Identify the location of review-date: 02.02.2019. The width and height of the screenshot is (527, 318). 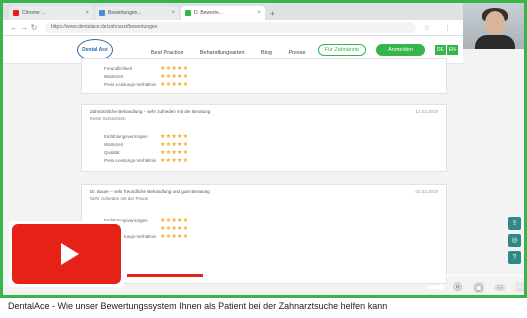
(426, 191).